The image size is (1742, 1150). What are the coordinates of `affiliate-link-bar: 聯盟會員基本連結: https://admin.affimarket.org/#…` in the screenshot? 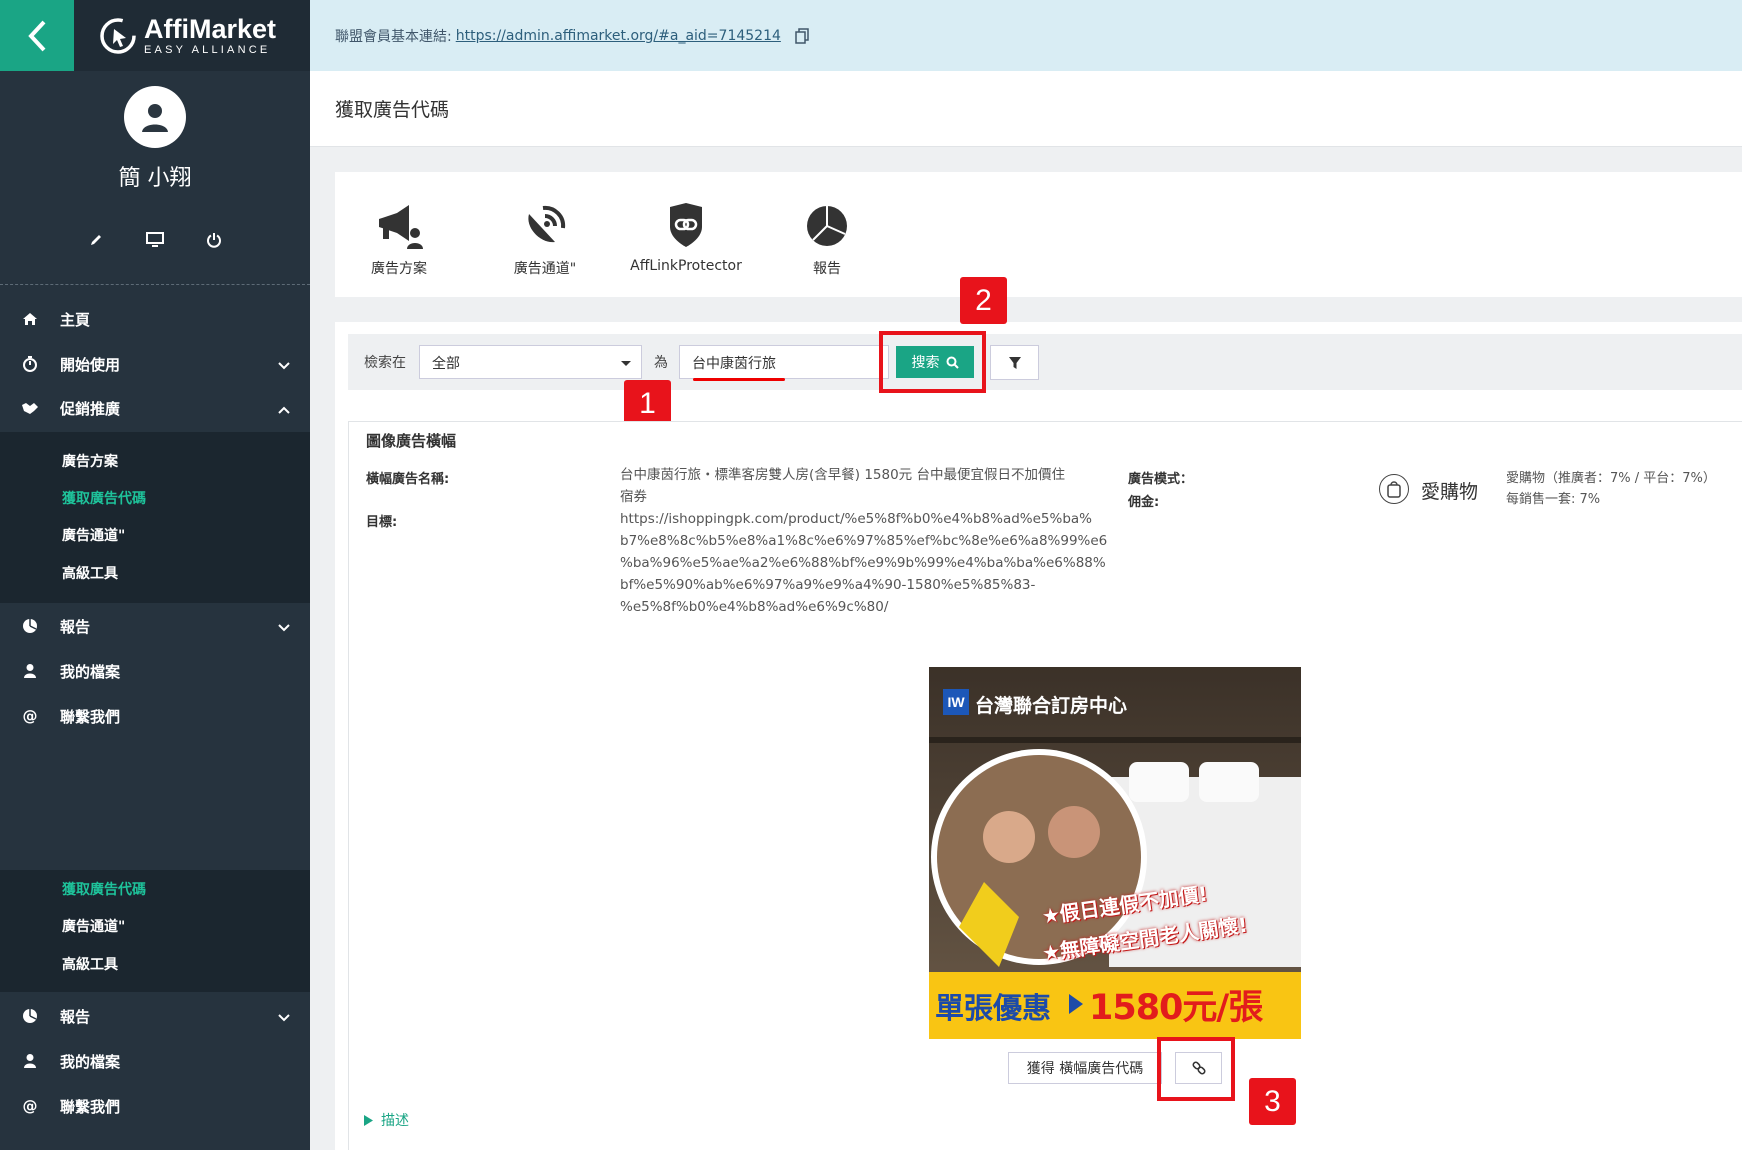 It's located at (1026, 35).